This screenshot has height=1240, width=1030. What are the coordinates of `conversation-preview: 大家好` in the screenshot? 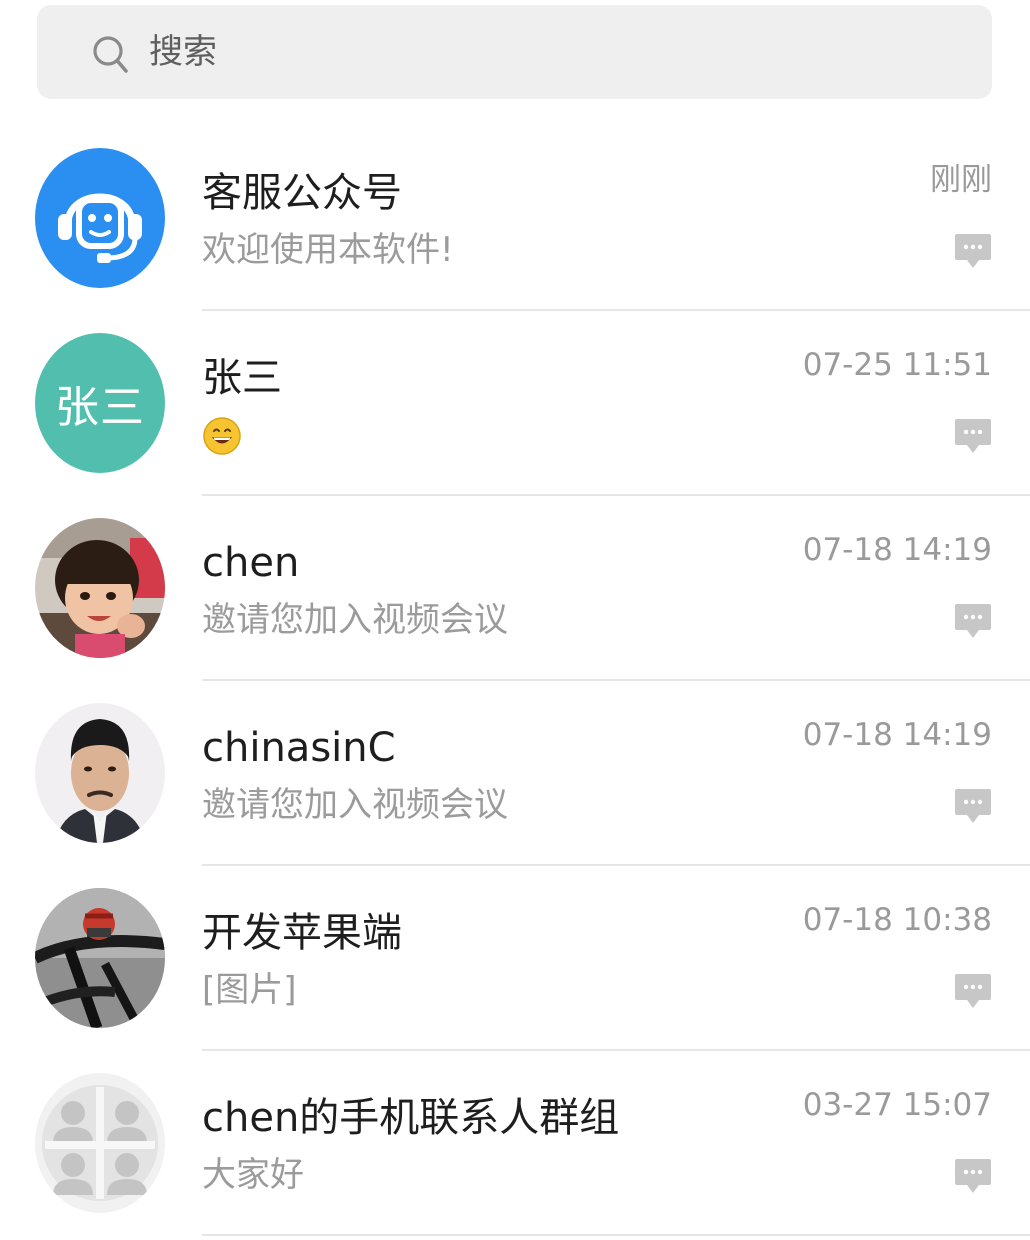 It's located at (253, 1175).